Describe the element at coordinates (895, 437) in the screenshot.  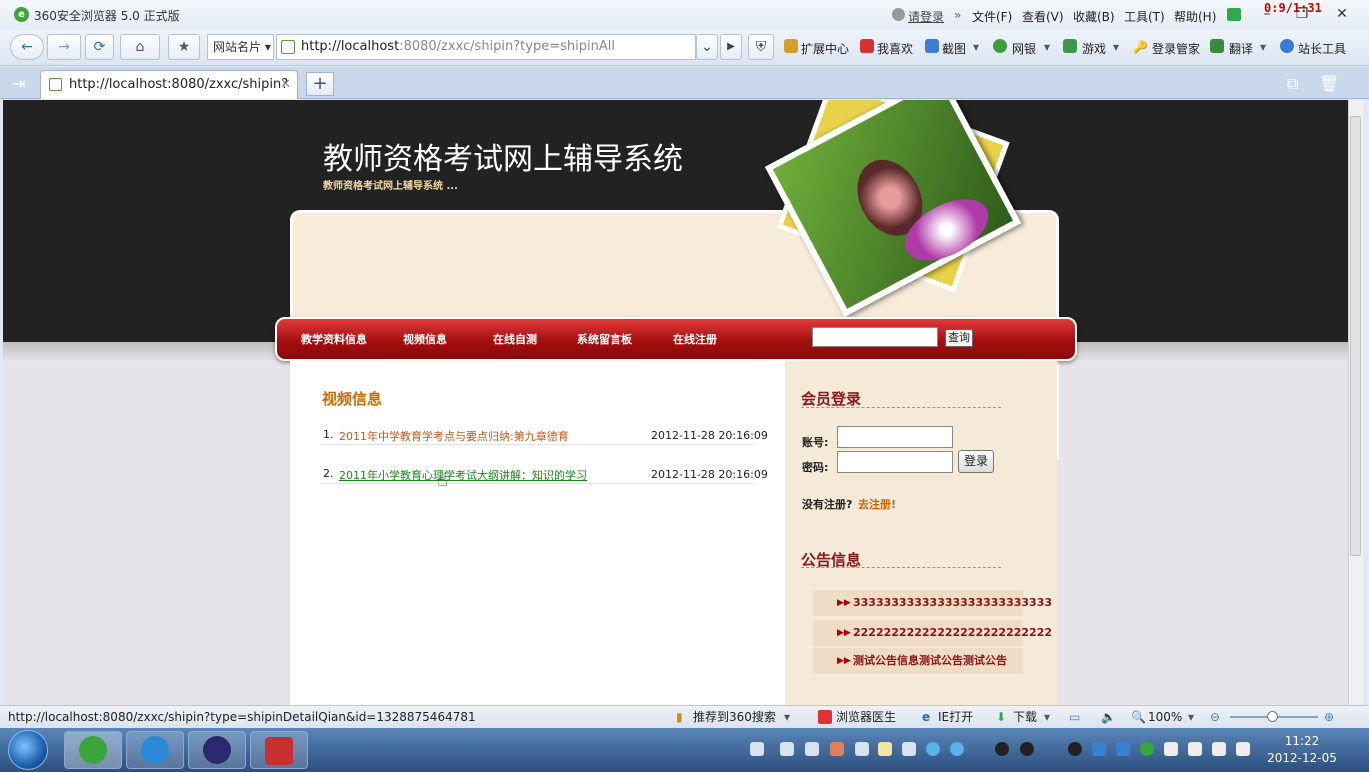
I see `account-input` at that location.